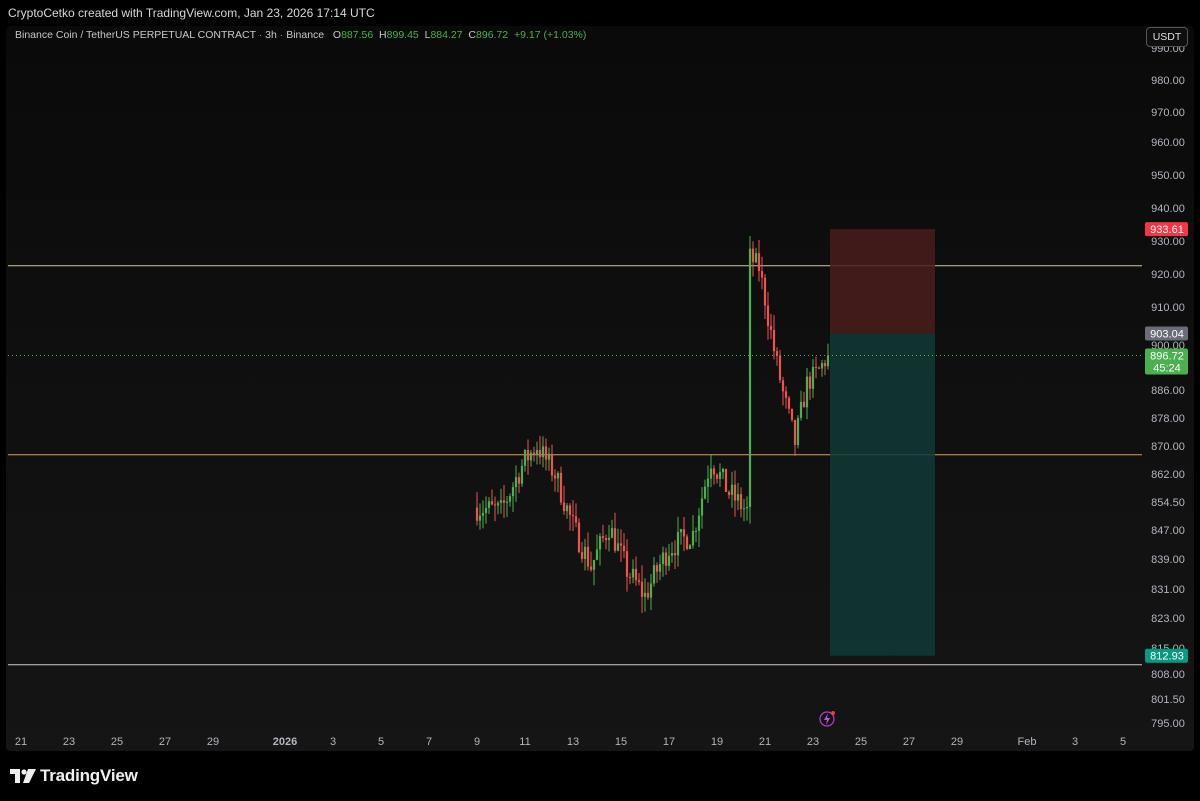 Image resolution: width=1200 pixels, height=801 pixels. What do you see at coordinates (1168, 447) in the screenshot?
I see `y-axis-tick-label: 870.00` at bounding box center [1168, 447].